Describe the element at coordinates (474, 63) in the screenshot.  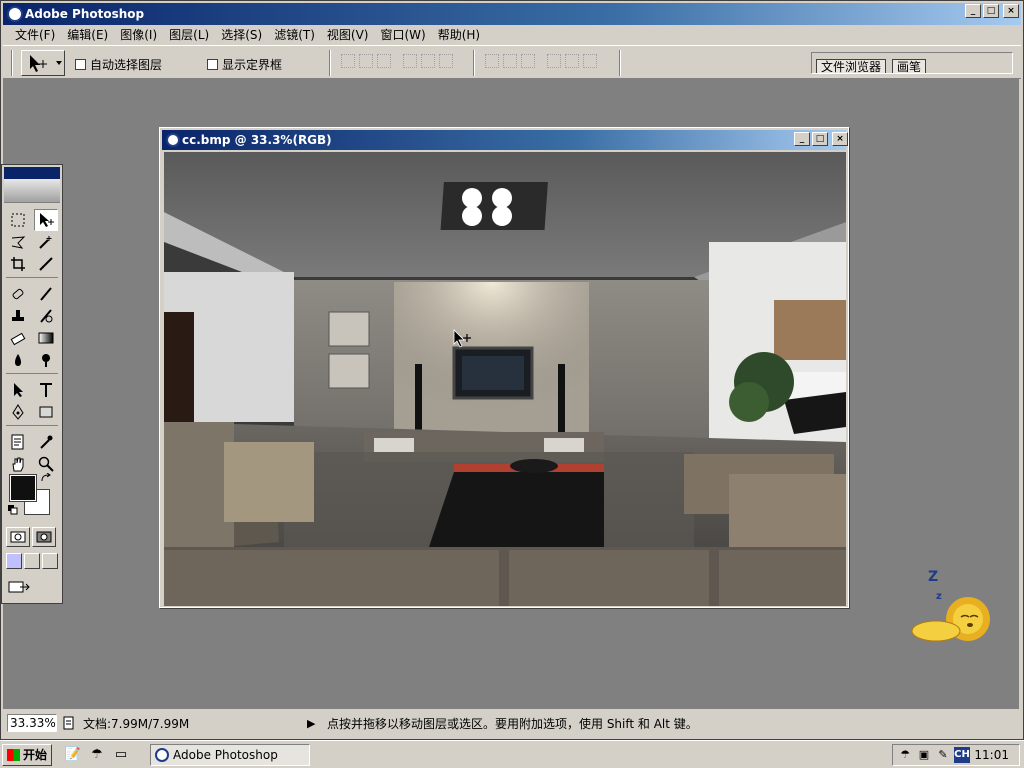
I see `options-separator` at that location.